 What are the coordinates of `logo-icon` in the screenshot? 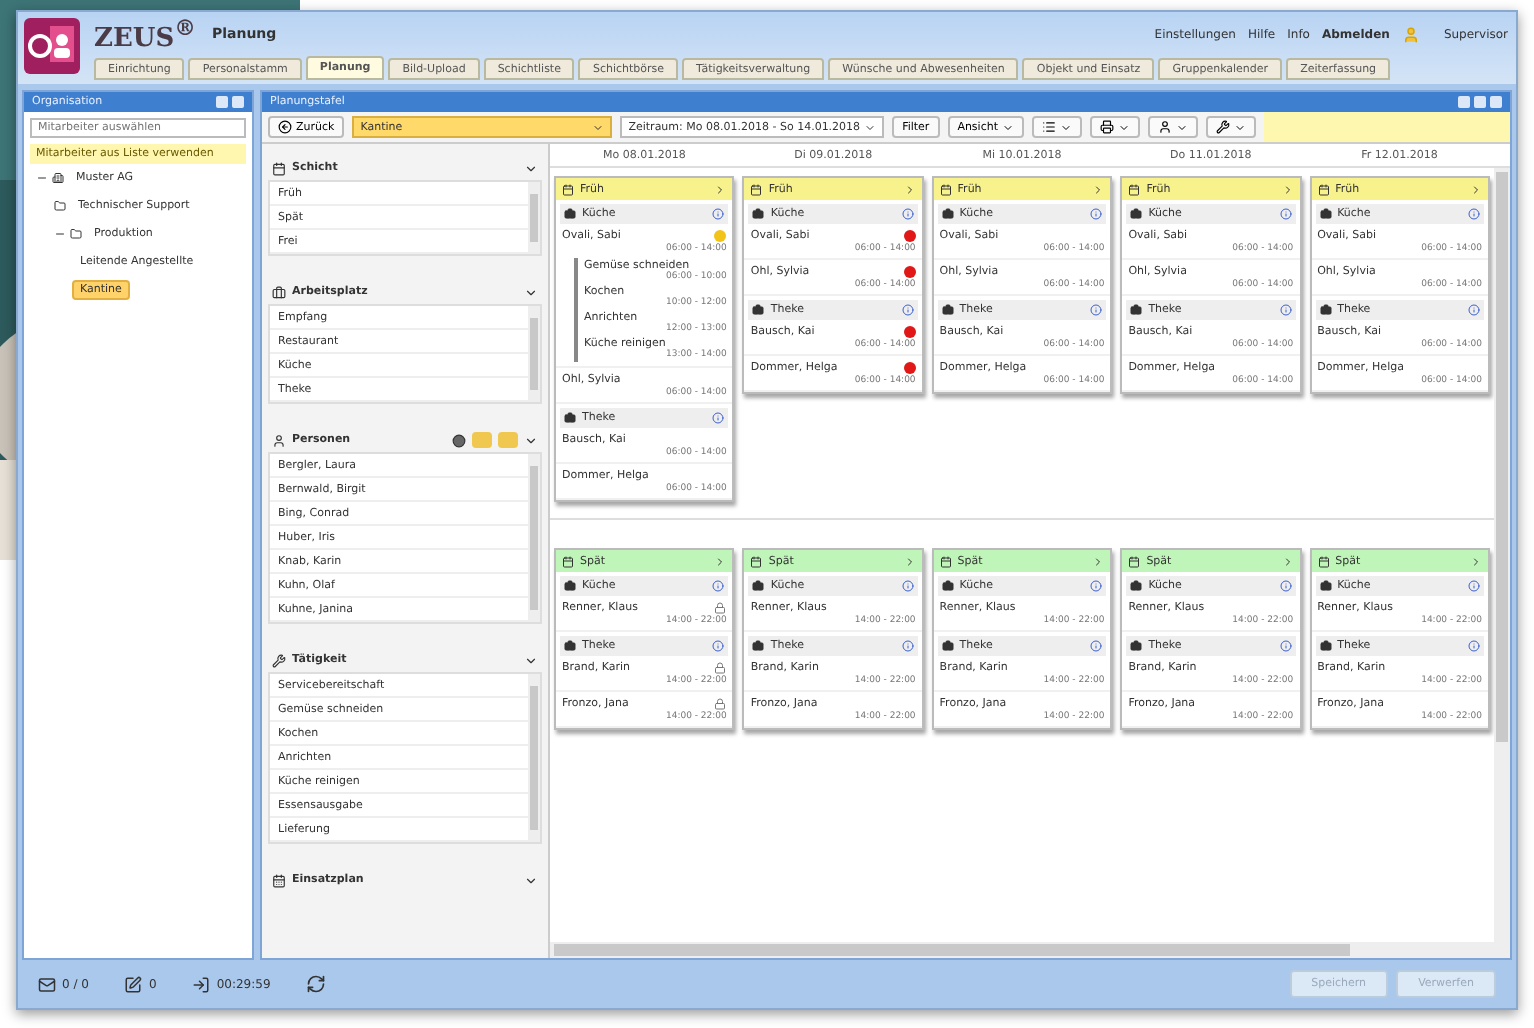 It's located at (52, 46).